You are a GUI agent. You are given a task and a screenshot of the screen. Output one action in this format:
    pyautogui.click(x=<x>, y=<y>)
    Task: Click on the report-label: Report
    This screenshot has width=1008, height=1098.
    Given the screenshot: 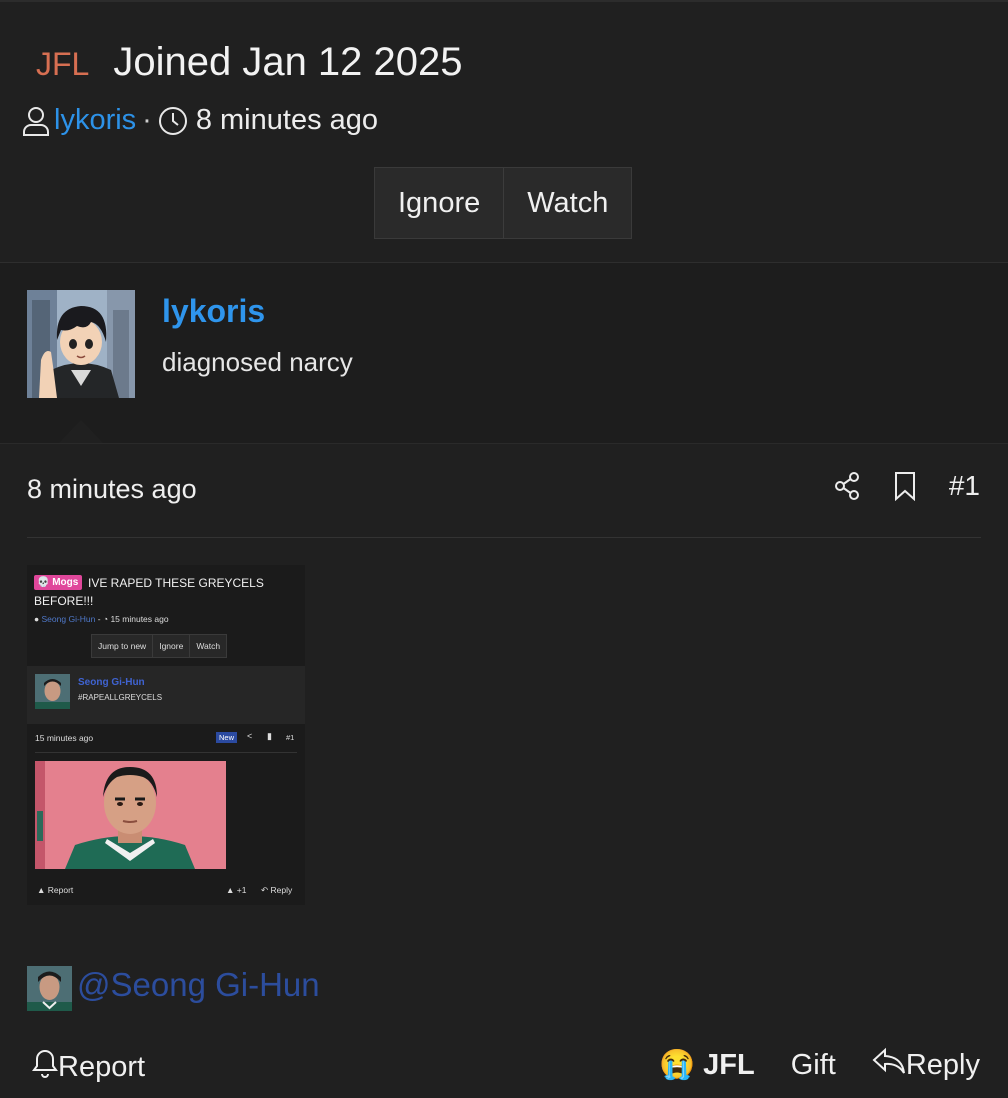 What is the action you would take?
    pyautogui.click(x=102, y=1066)
    